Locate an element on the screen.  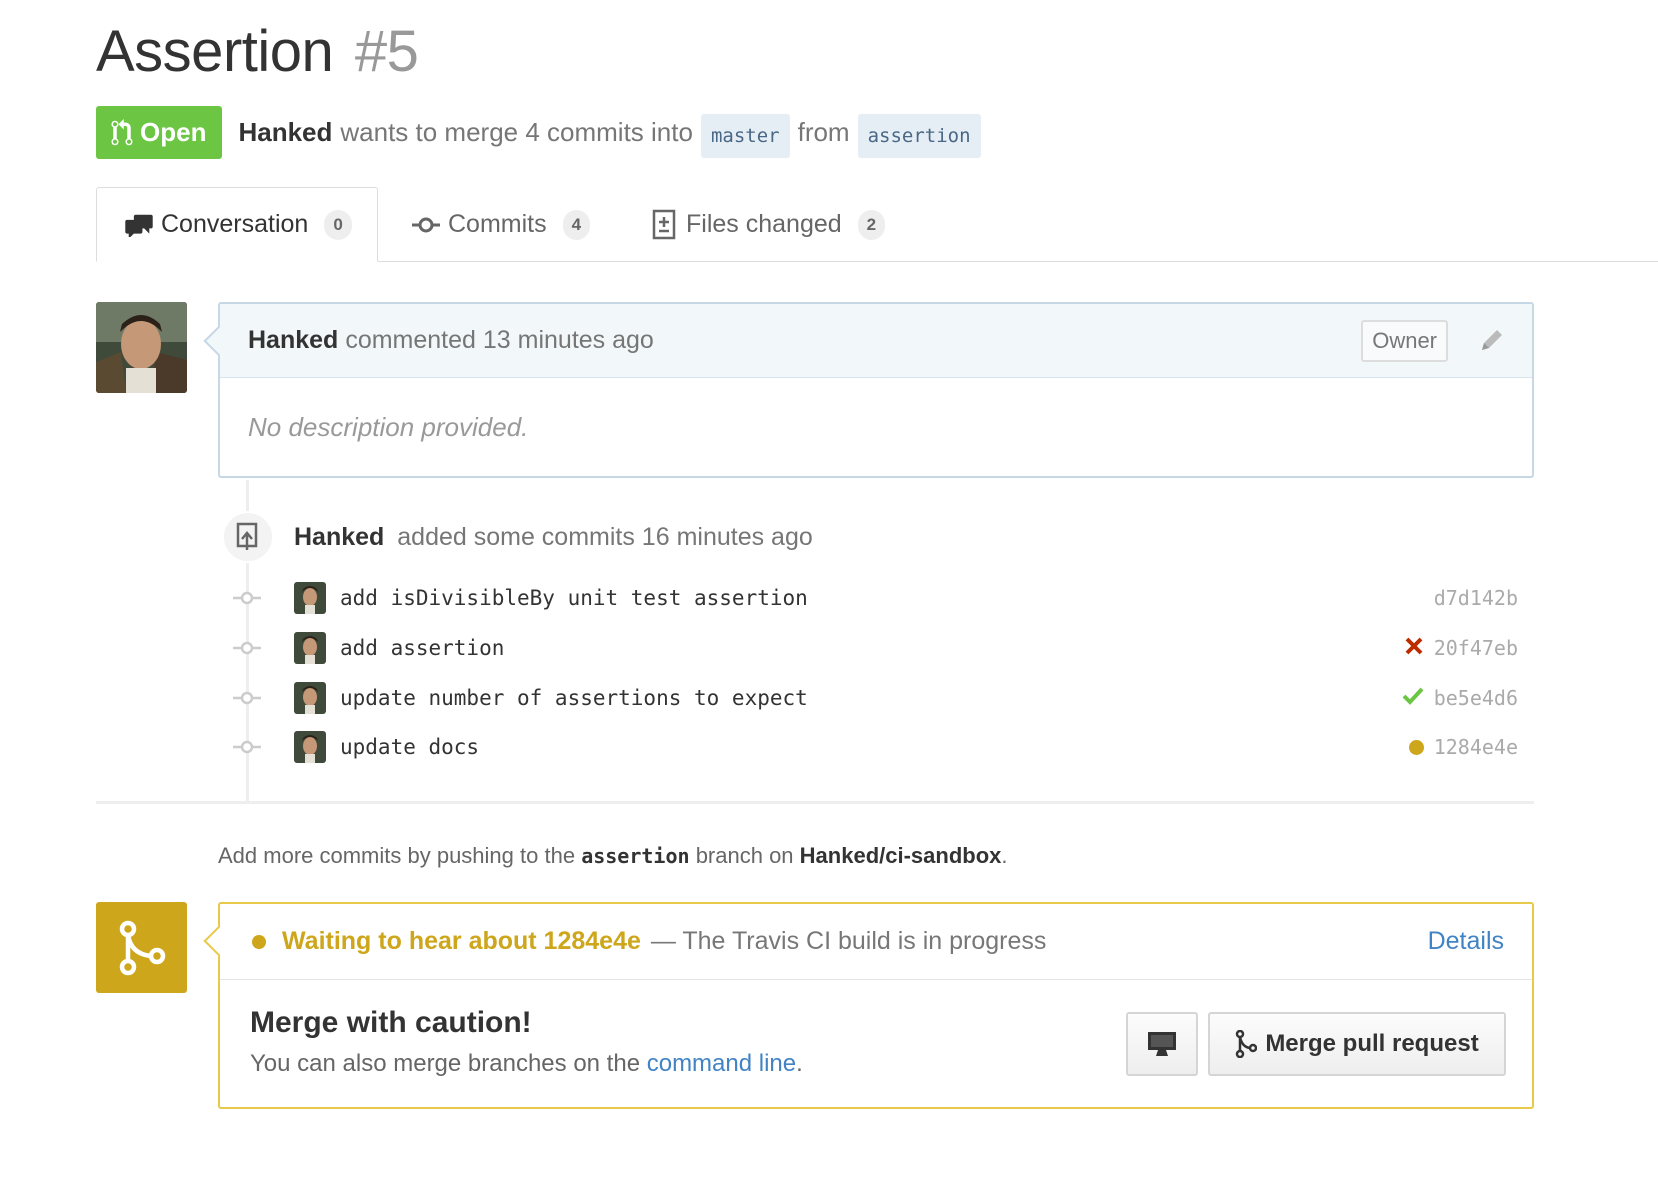
commit-message-link: update docs is located at coordinates (409, 747).